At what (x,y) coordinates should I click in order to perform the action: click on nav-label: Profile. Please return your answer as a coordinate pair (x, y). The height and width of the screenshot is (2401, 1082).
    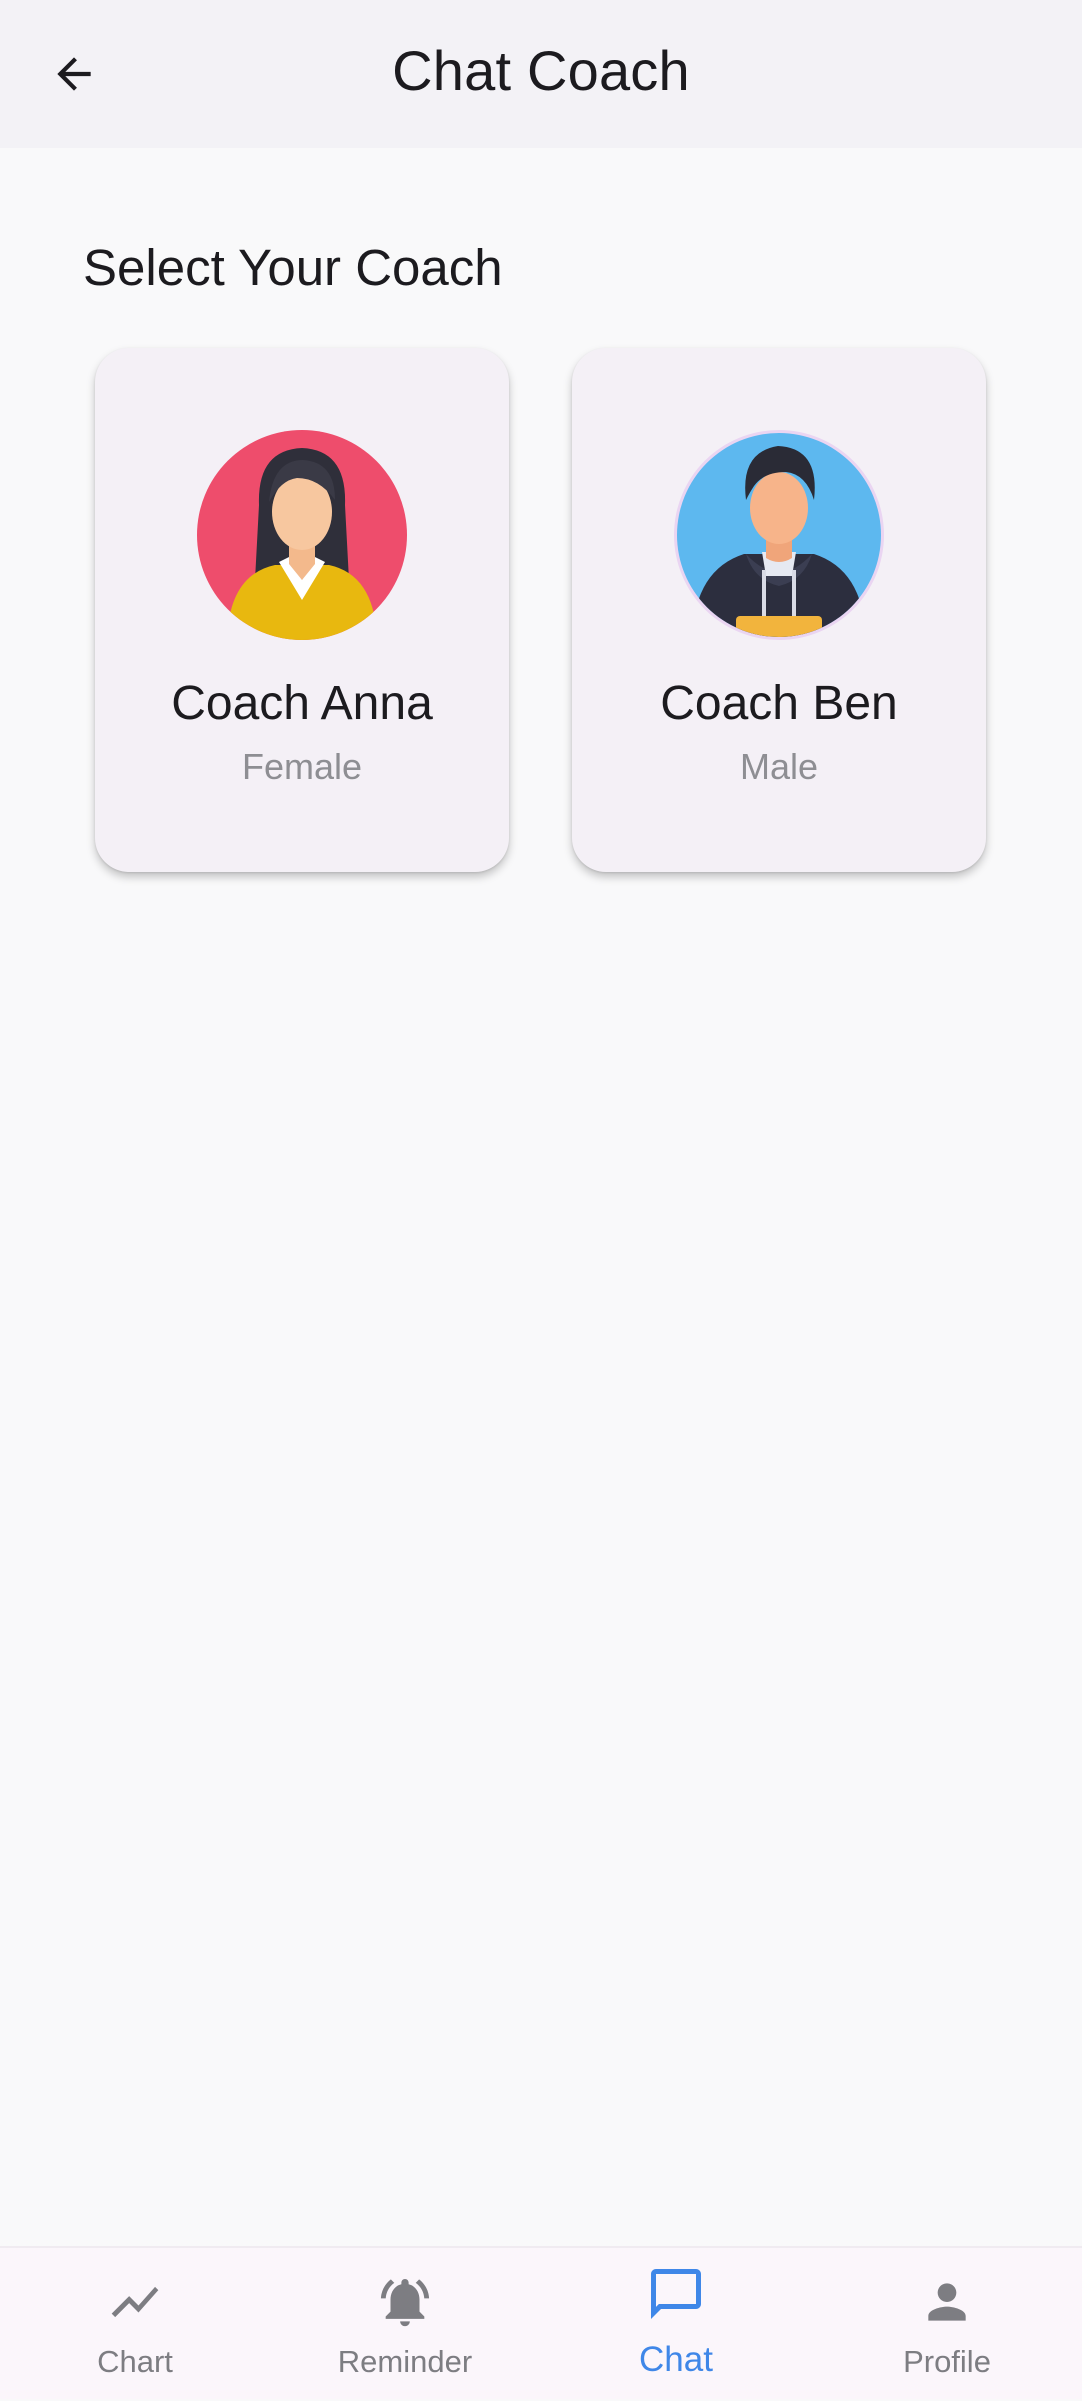
    Looking at the image, I should click on (947, 2361).